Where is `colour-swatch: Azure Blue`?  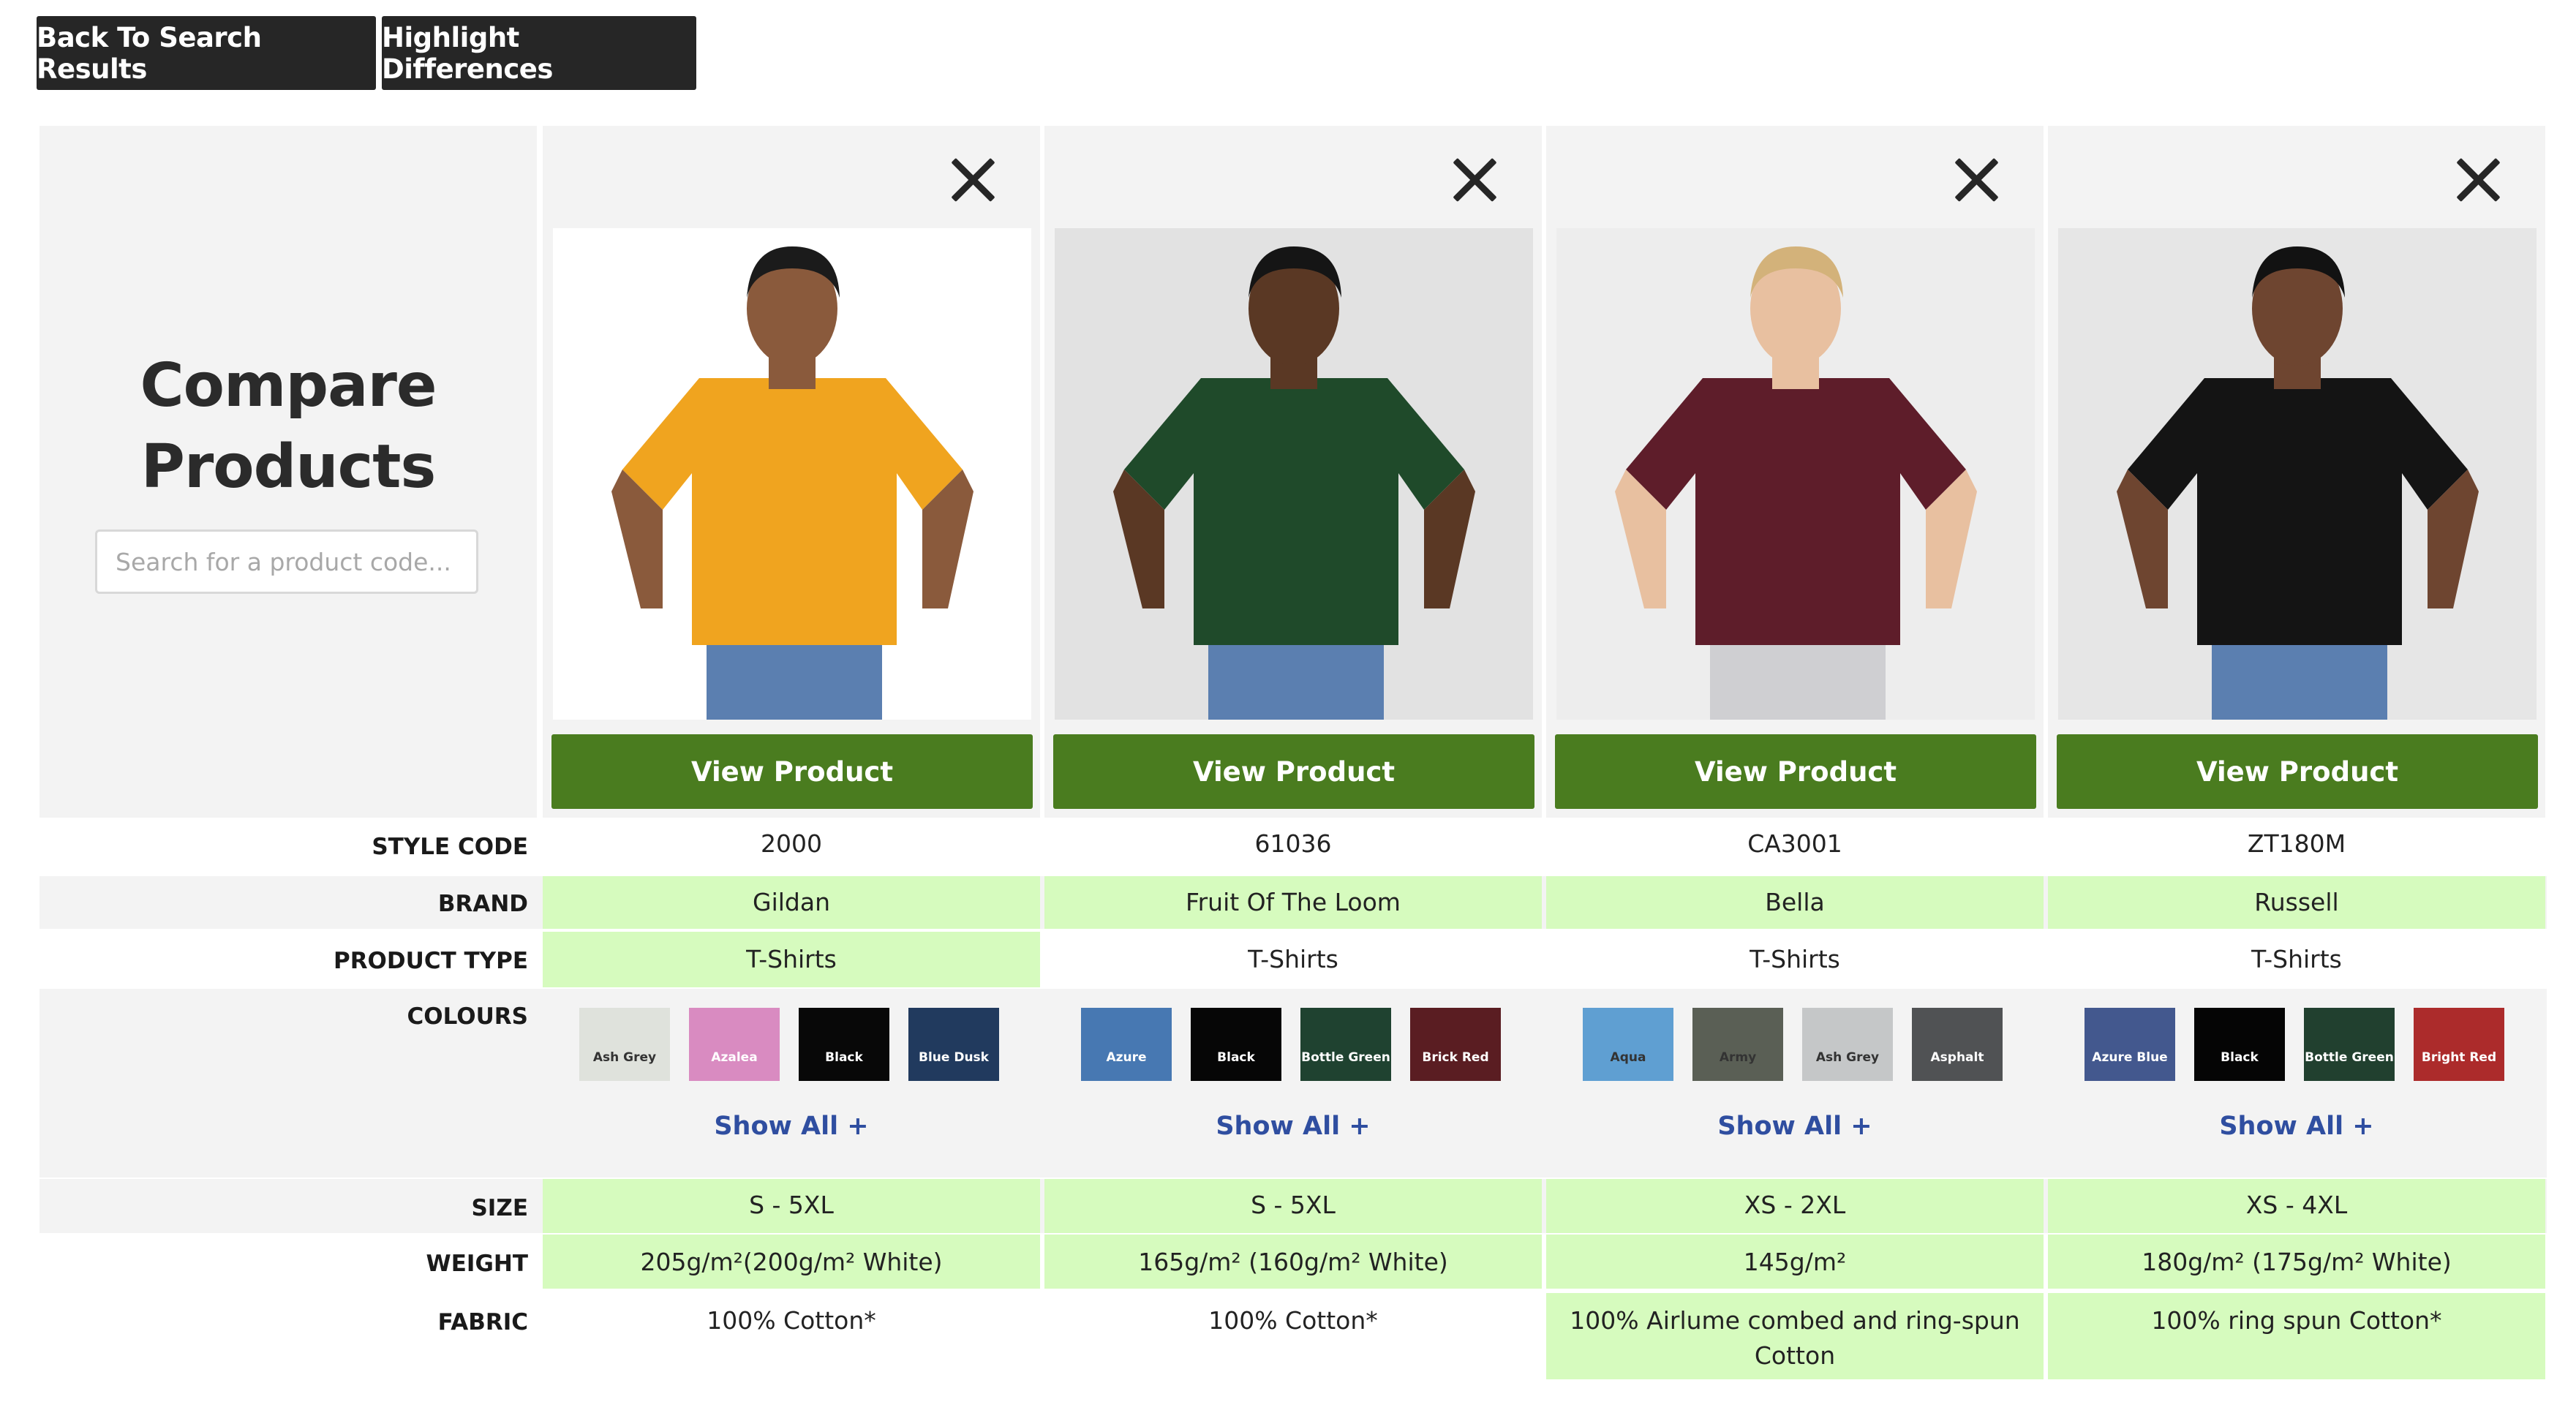 colour-swatch: Azure Blue is located at coordinates (2129, 1045).